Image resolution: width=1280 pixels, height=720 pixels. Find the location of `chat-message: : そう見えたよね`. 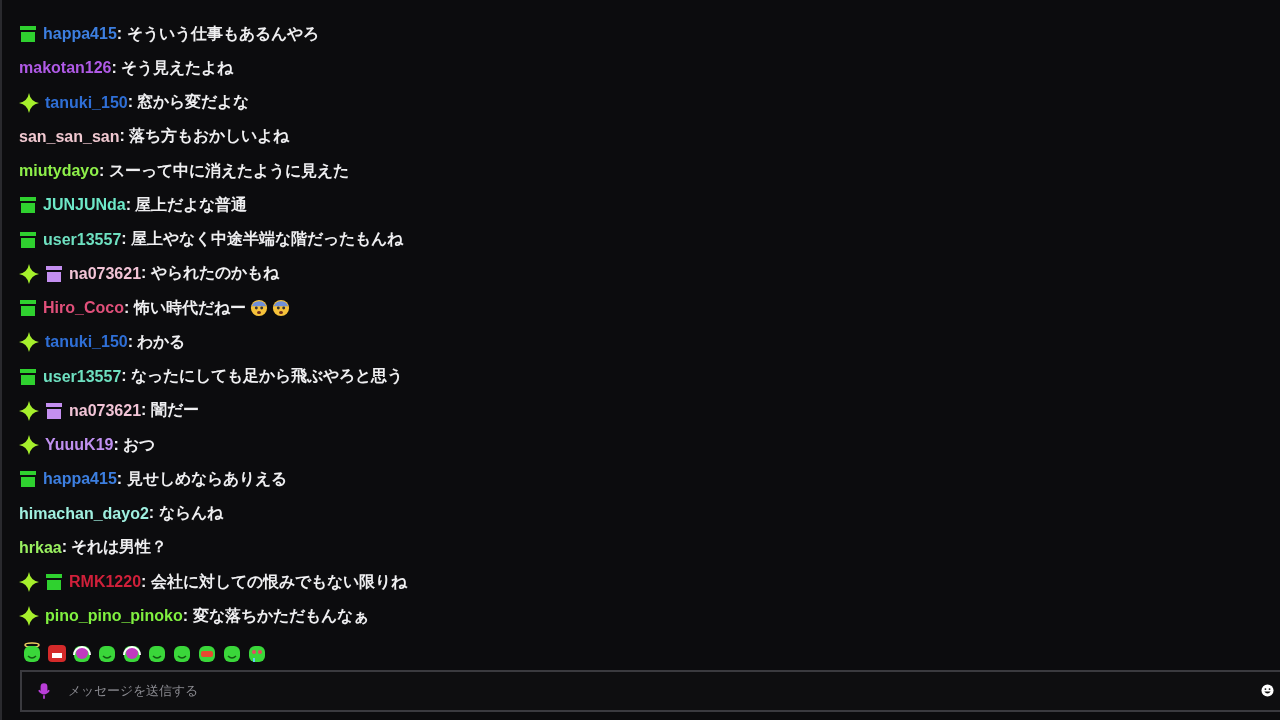

chat-message: : そう見えたよね is located at coordinates (172, 68).